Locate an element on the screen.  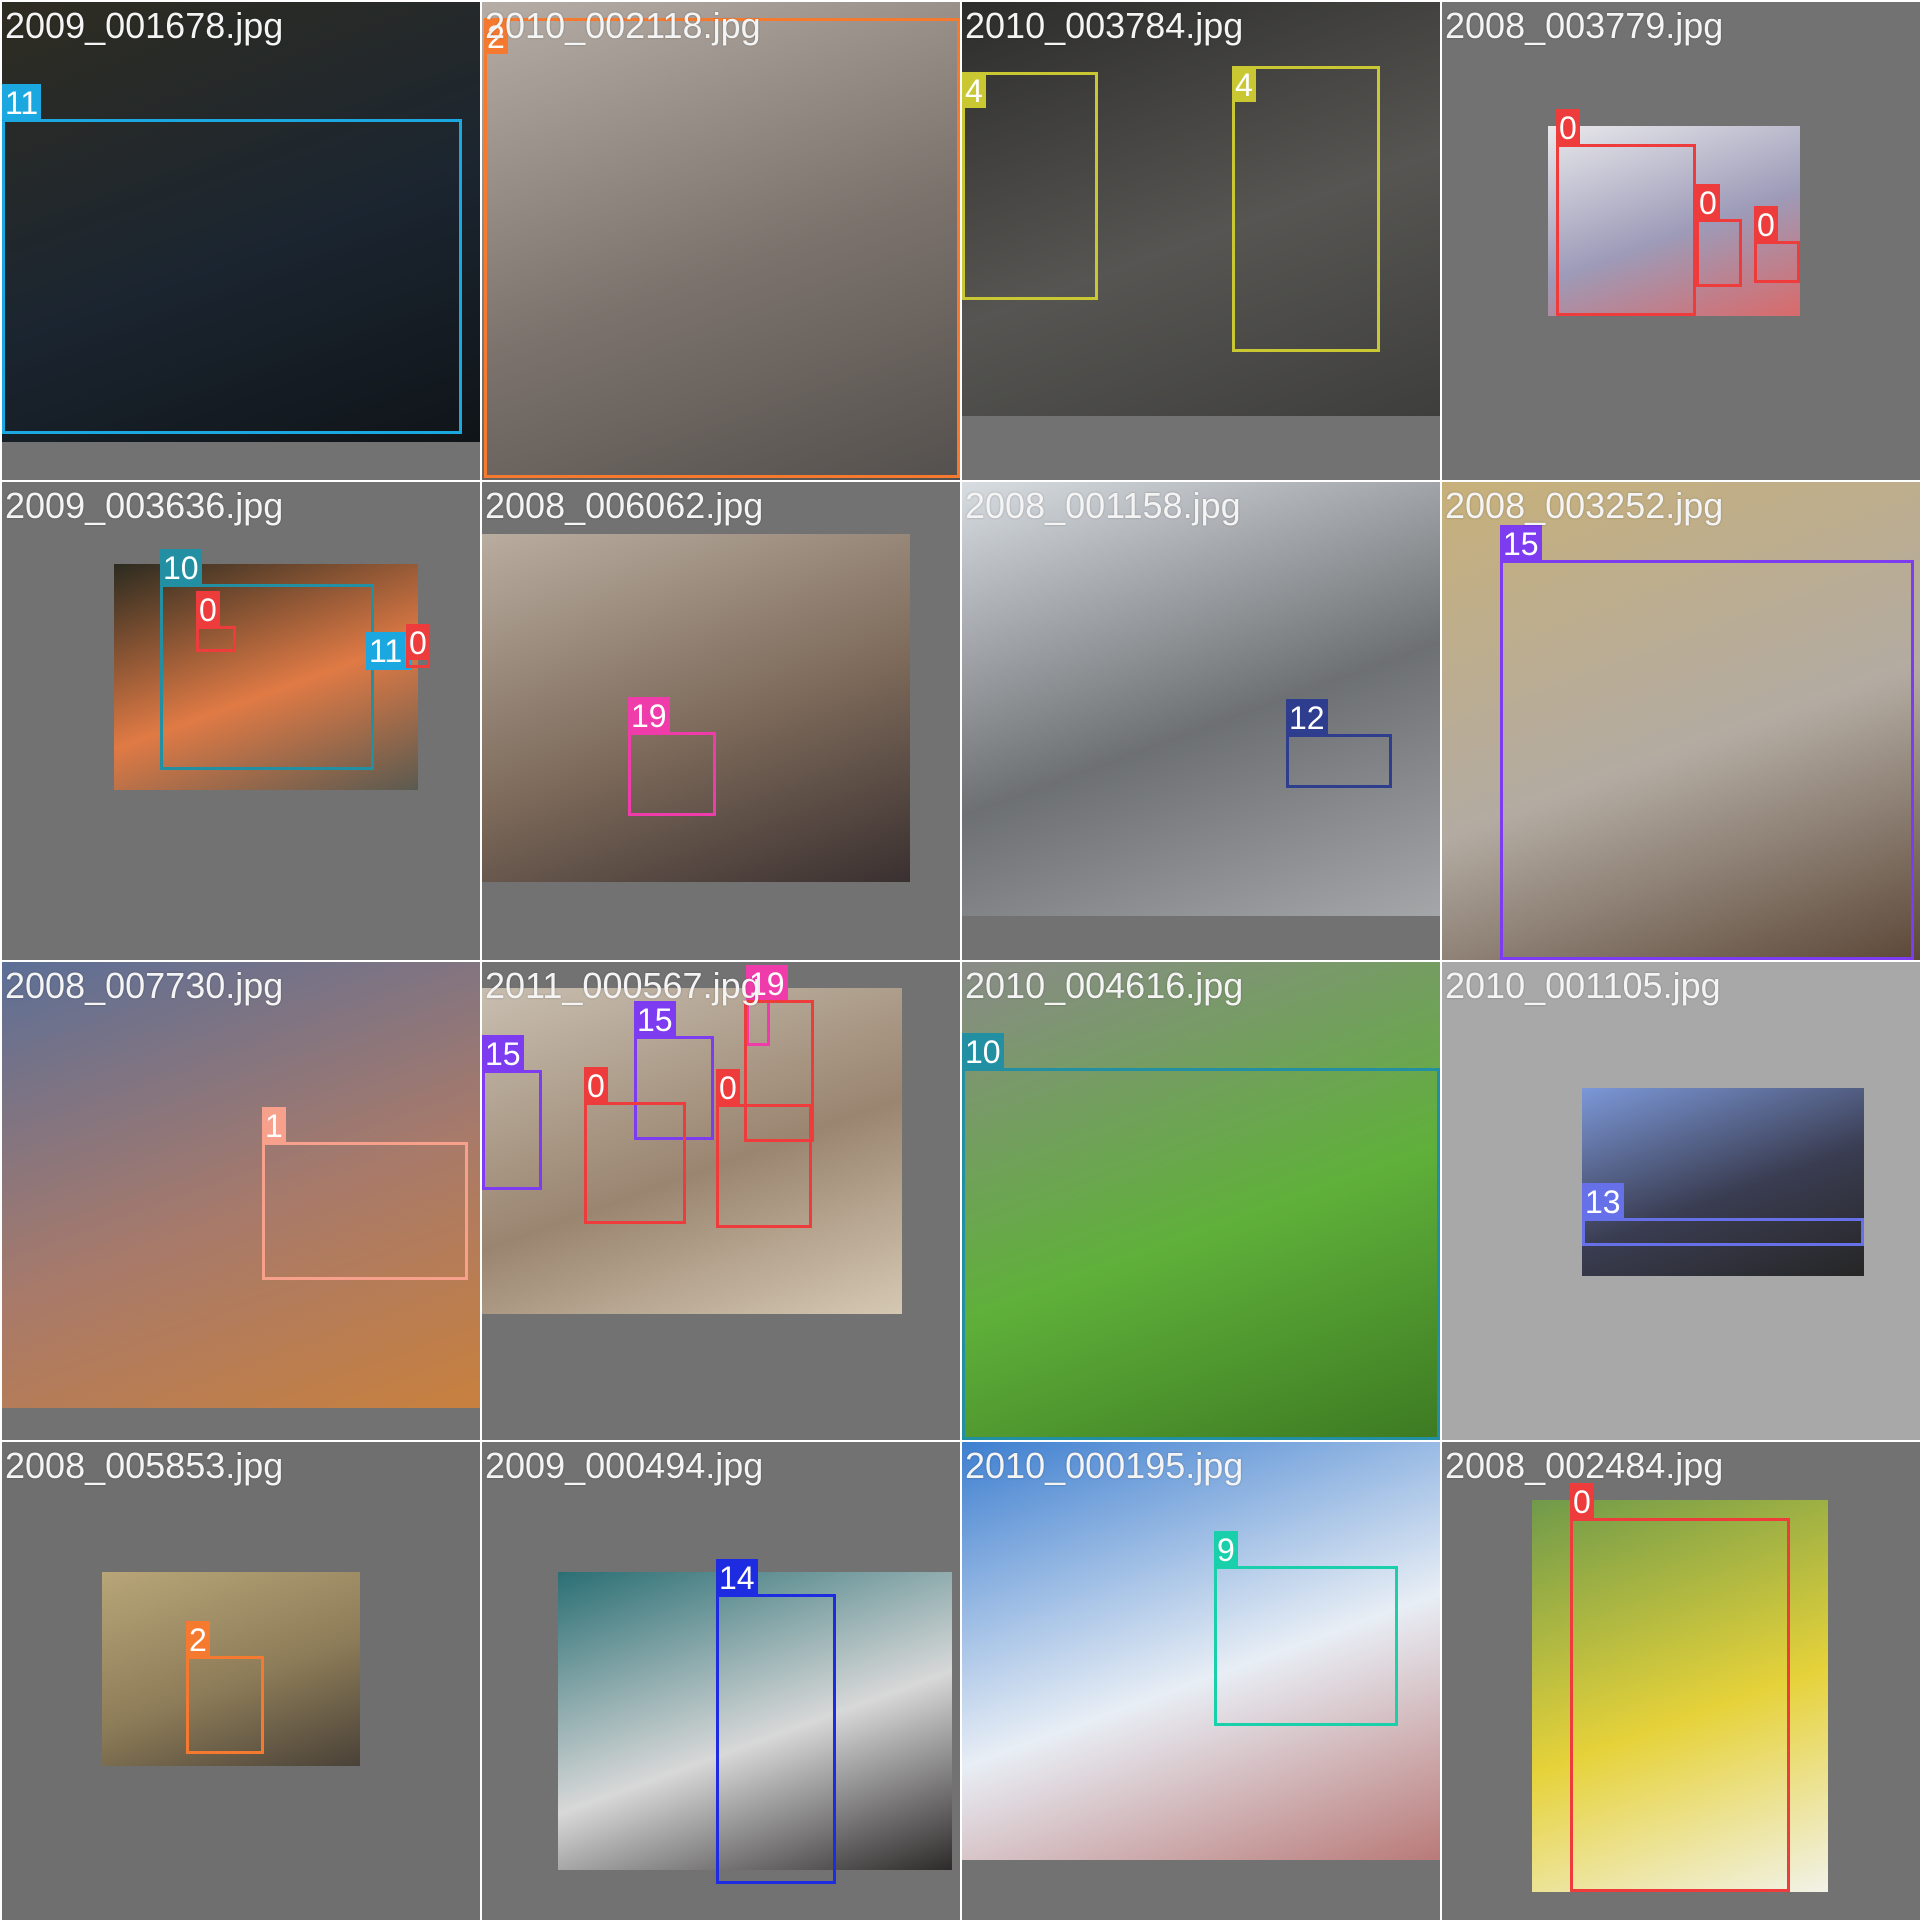
tile-2009_001678: 11 2009_001678.jpg is located at coordinates (241, 241).